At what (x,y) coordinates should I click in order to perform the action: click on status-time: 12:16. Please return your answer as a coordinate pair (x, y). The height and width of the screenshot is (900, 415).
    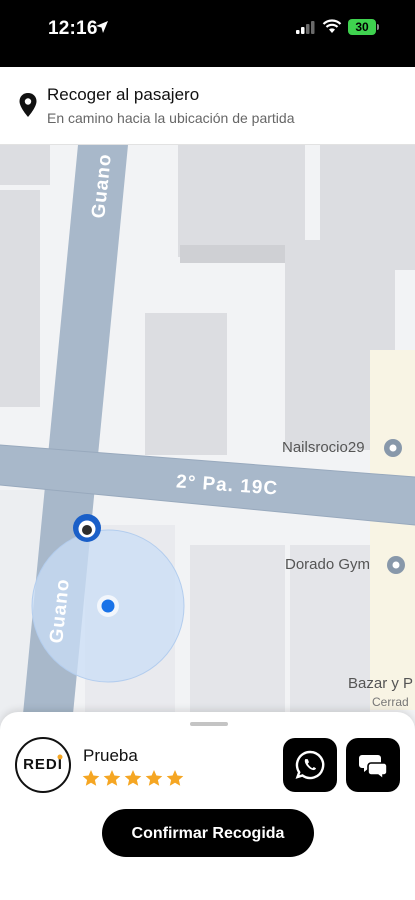
    Looking at the image, I should click on (73, 28).